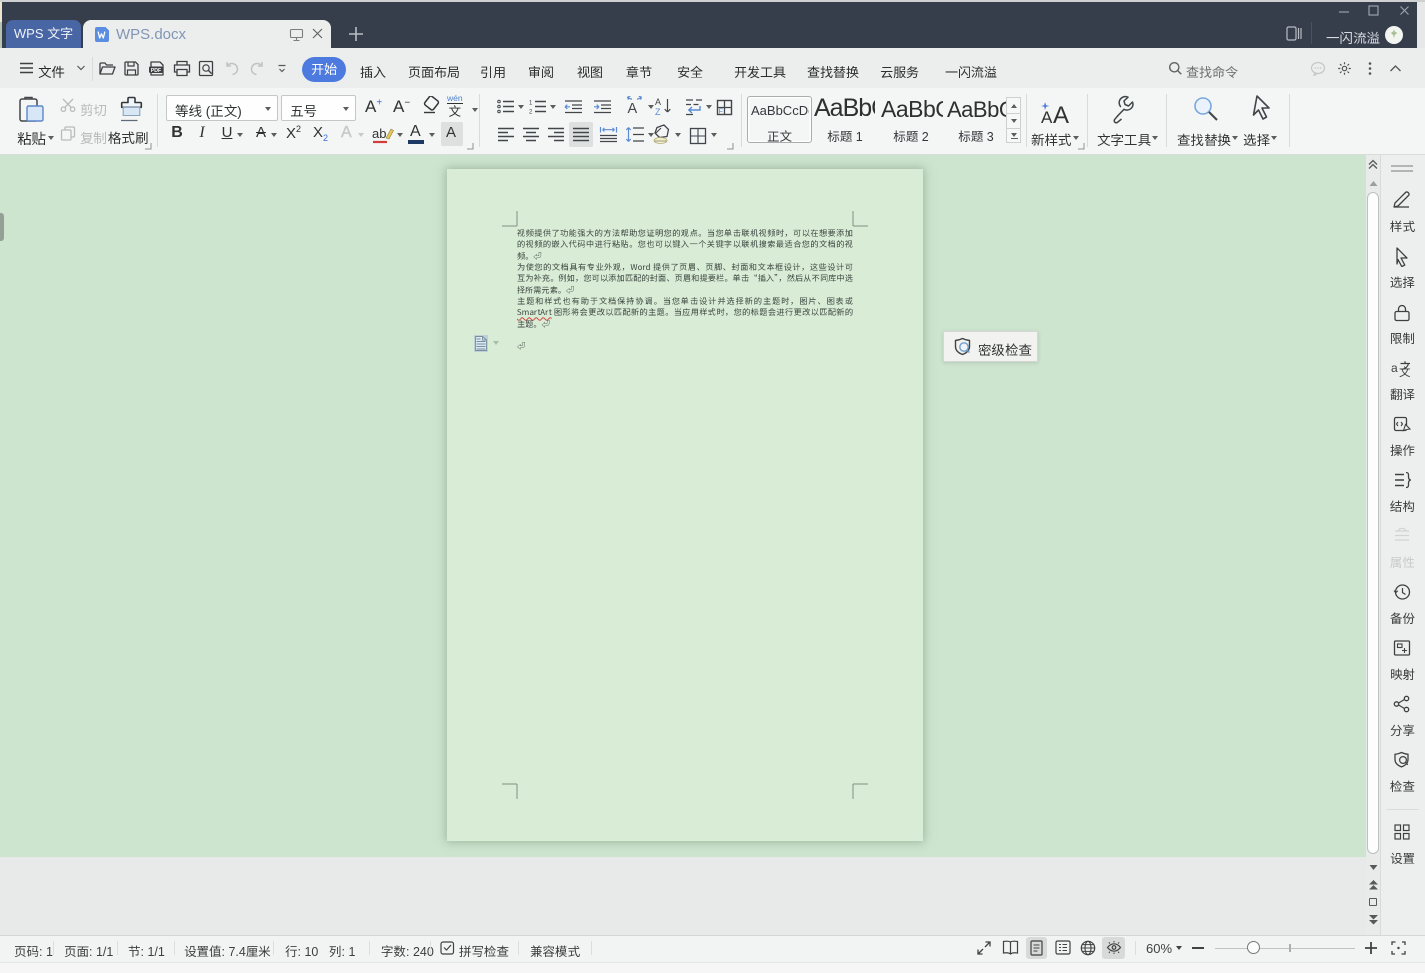  What do you see at coordinates (658, 111) in the screenshot?
I see `svg-text: Z` at bounding box center [658, 111].